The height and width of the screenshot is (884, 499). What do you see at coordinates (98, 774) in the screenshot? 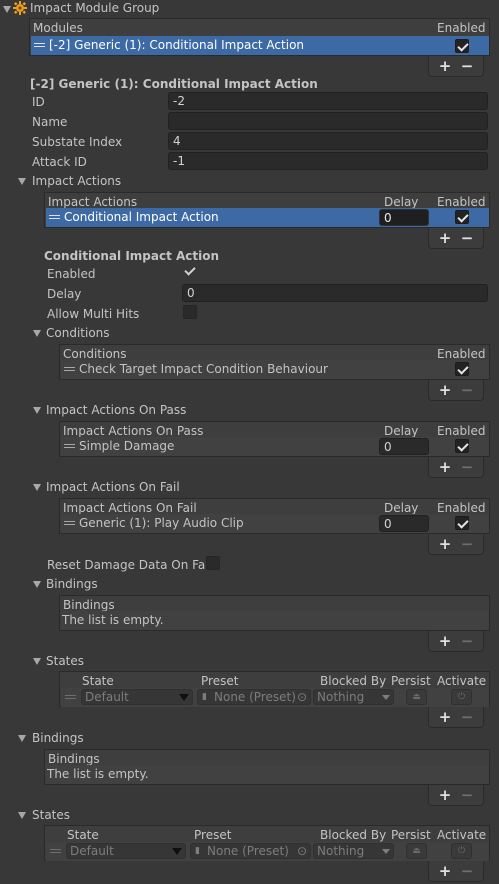
I see `outer-bindings-empty-text: The list is empty.` at bounding box center [98, 774].